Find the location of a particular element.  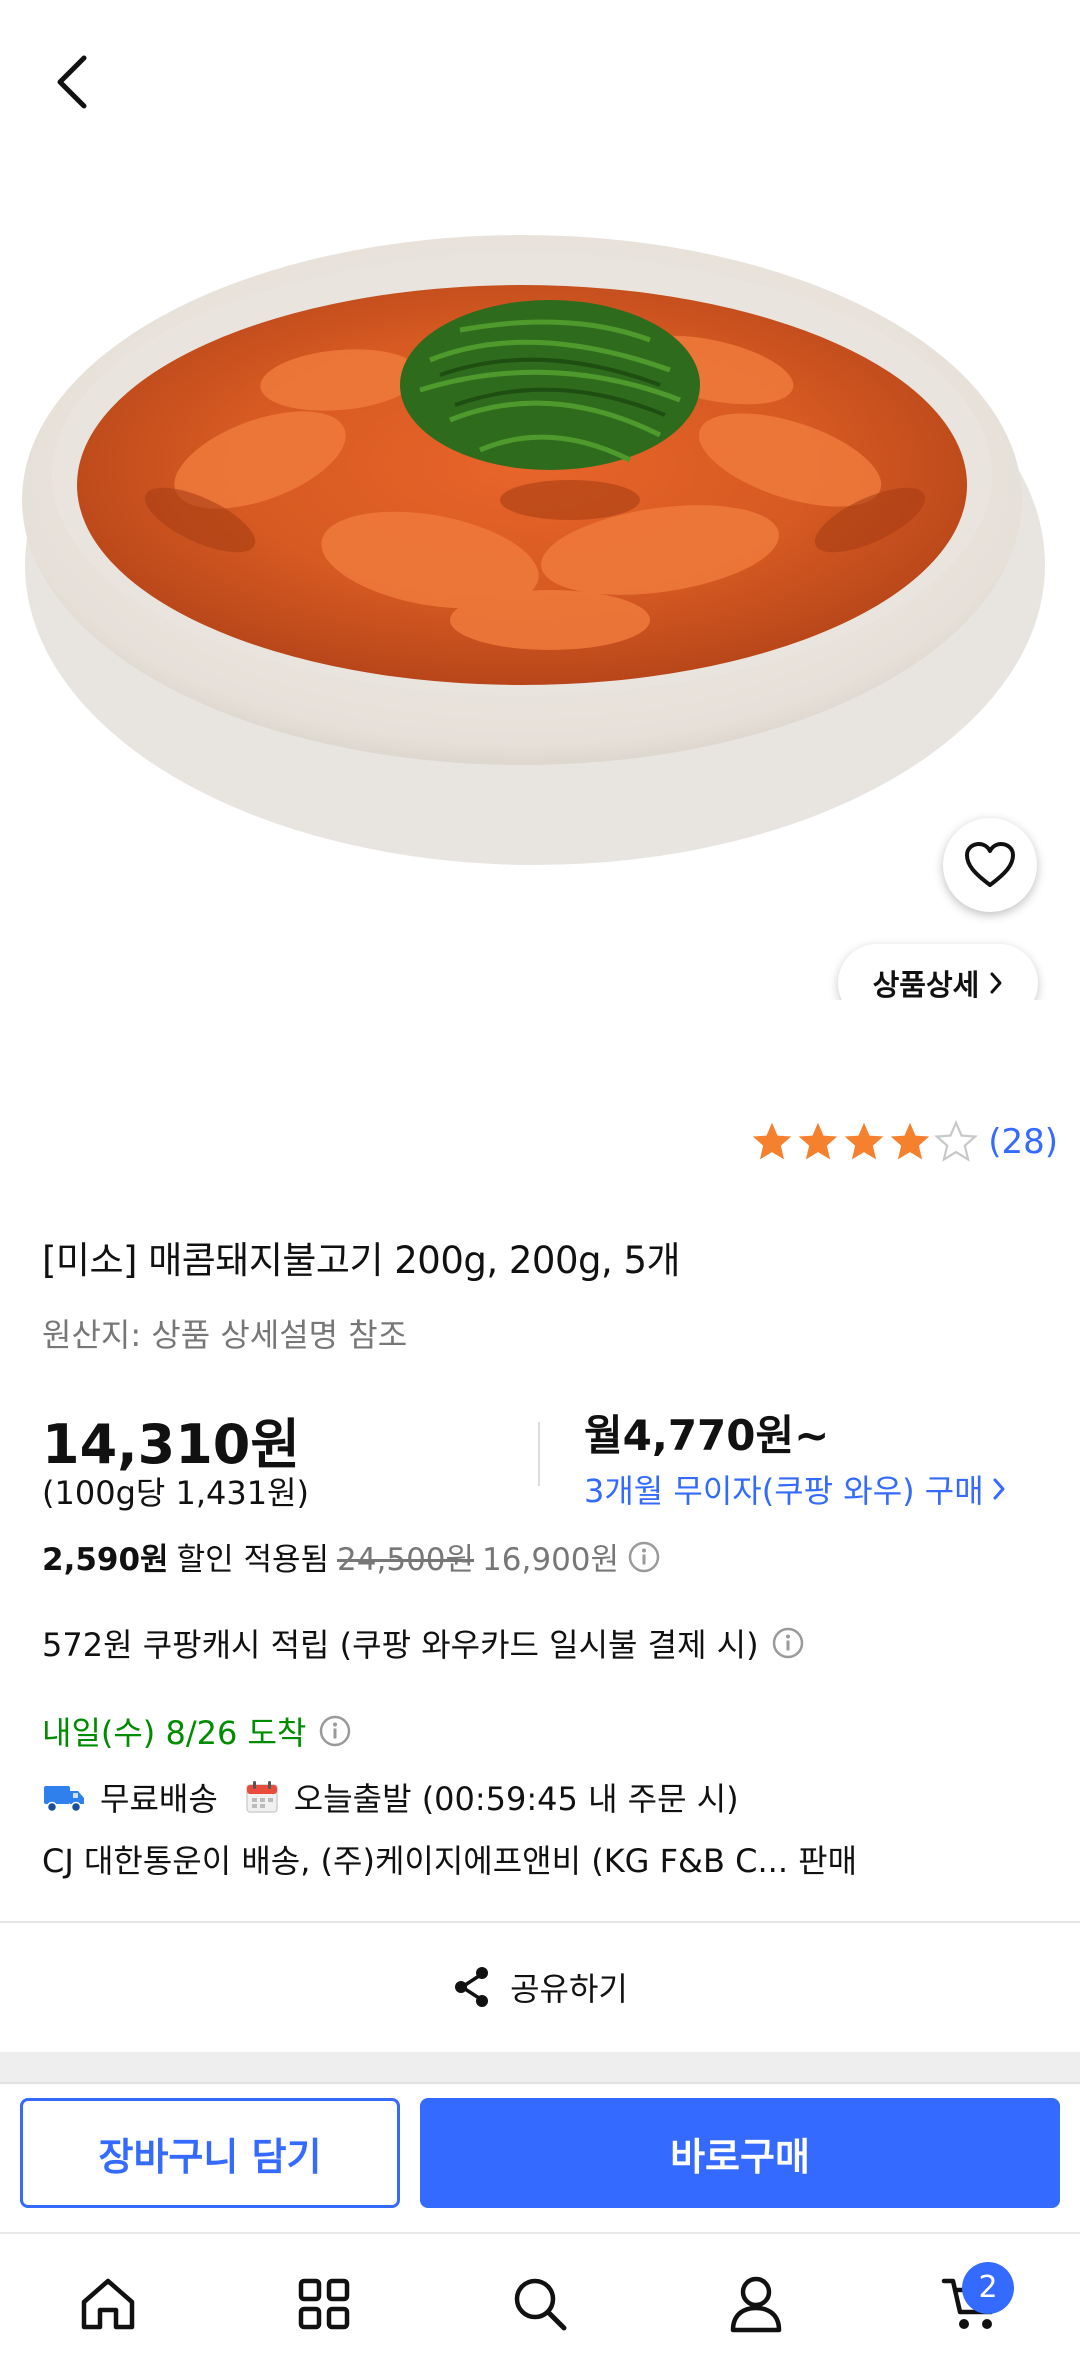

arrival-date-text: 내일(수) 8/26 도착 is located at coordinates (174, 1733).